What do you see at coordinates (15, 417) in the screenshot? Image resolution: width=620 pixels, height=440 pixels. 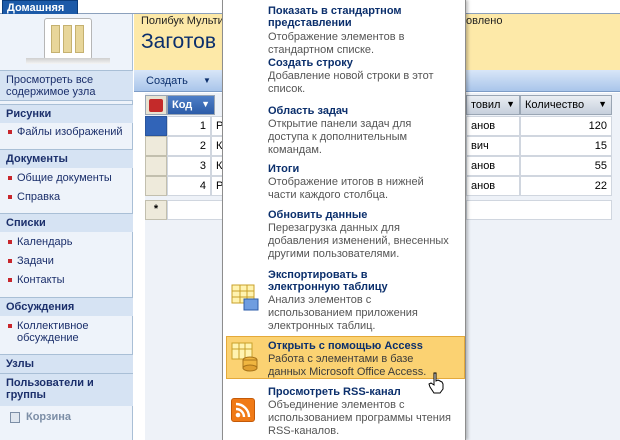 I see `recycle-bin-icon` at bounding box center [15, 417].